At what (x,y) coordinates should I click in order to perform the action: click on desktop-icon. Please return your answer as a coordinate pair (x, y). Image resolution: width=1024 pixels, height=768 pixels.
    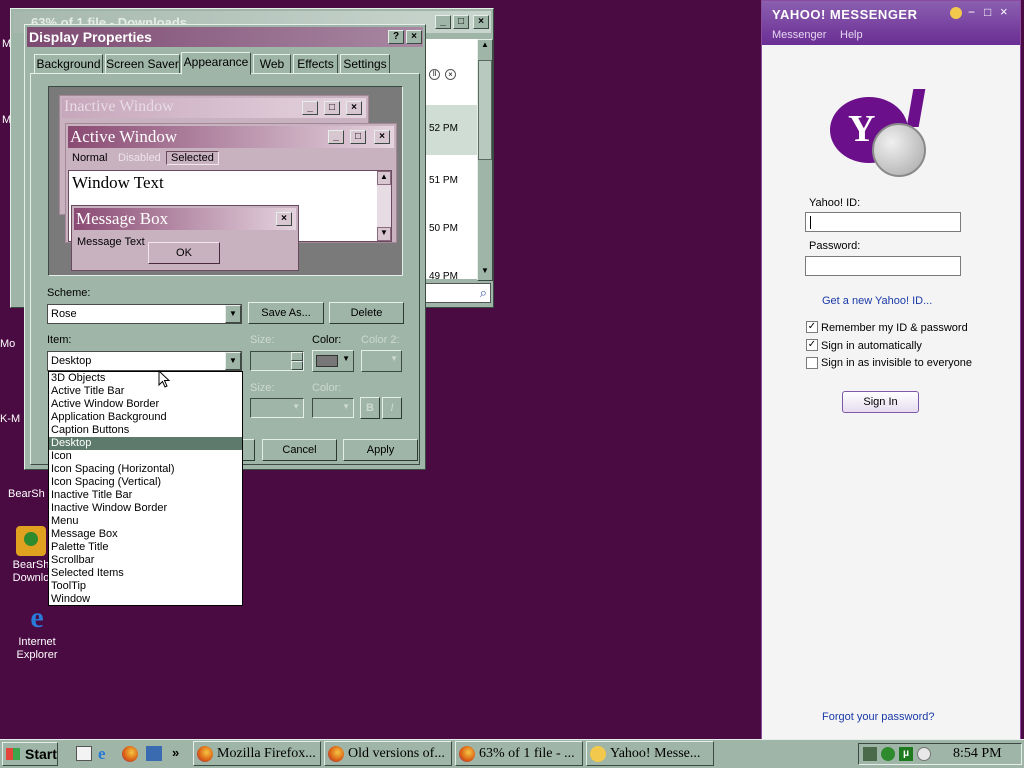
    Looking at the image, I should click on (84, 753).